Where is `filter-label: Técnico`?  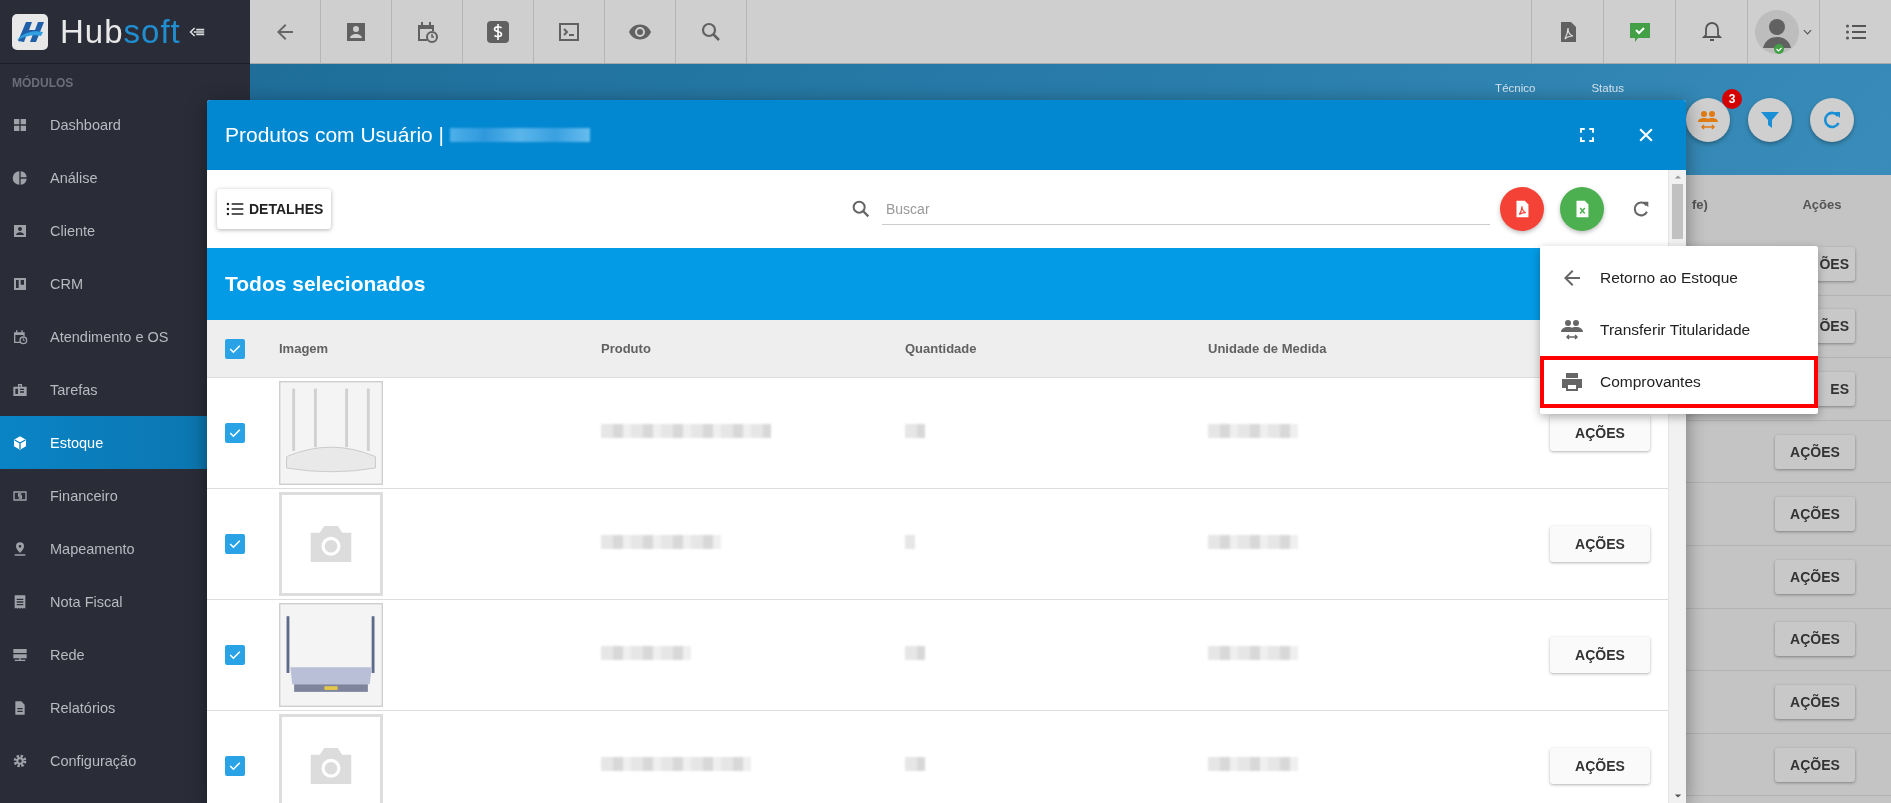
filter-label: Técnico is located at coordinates (1515, 88).